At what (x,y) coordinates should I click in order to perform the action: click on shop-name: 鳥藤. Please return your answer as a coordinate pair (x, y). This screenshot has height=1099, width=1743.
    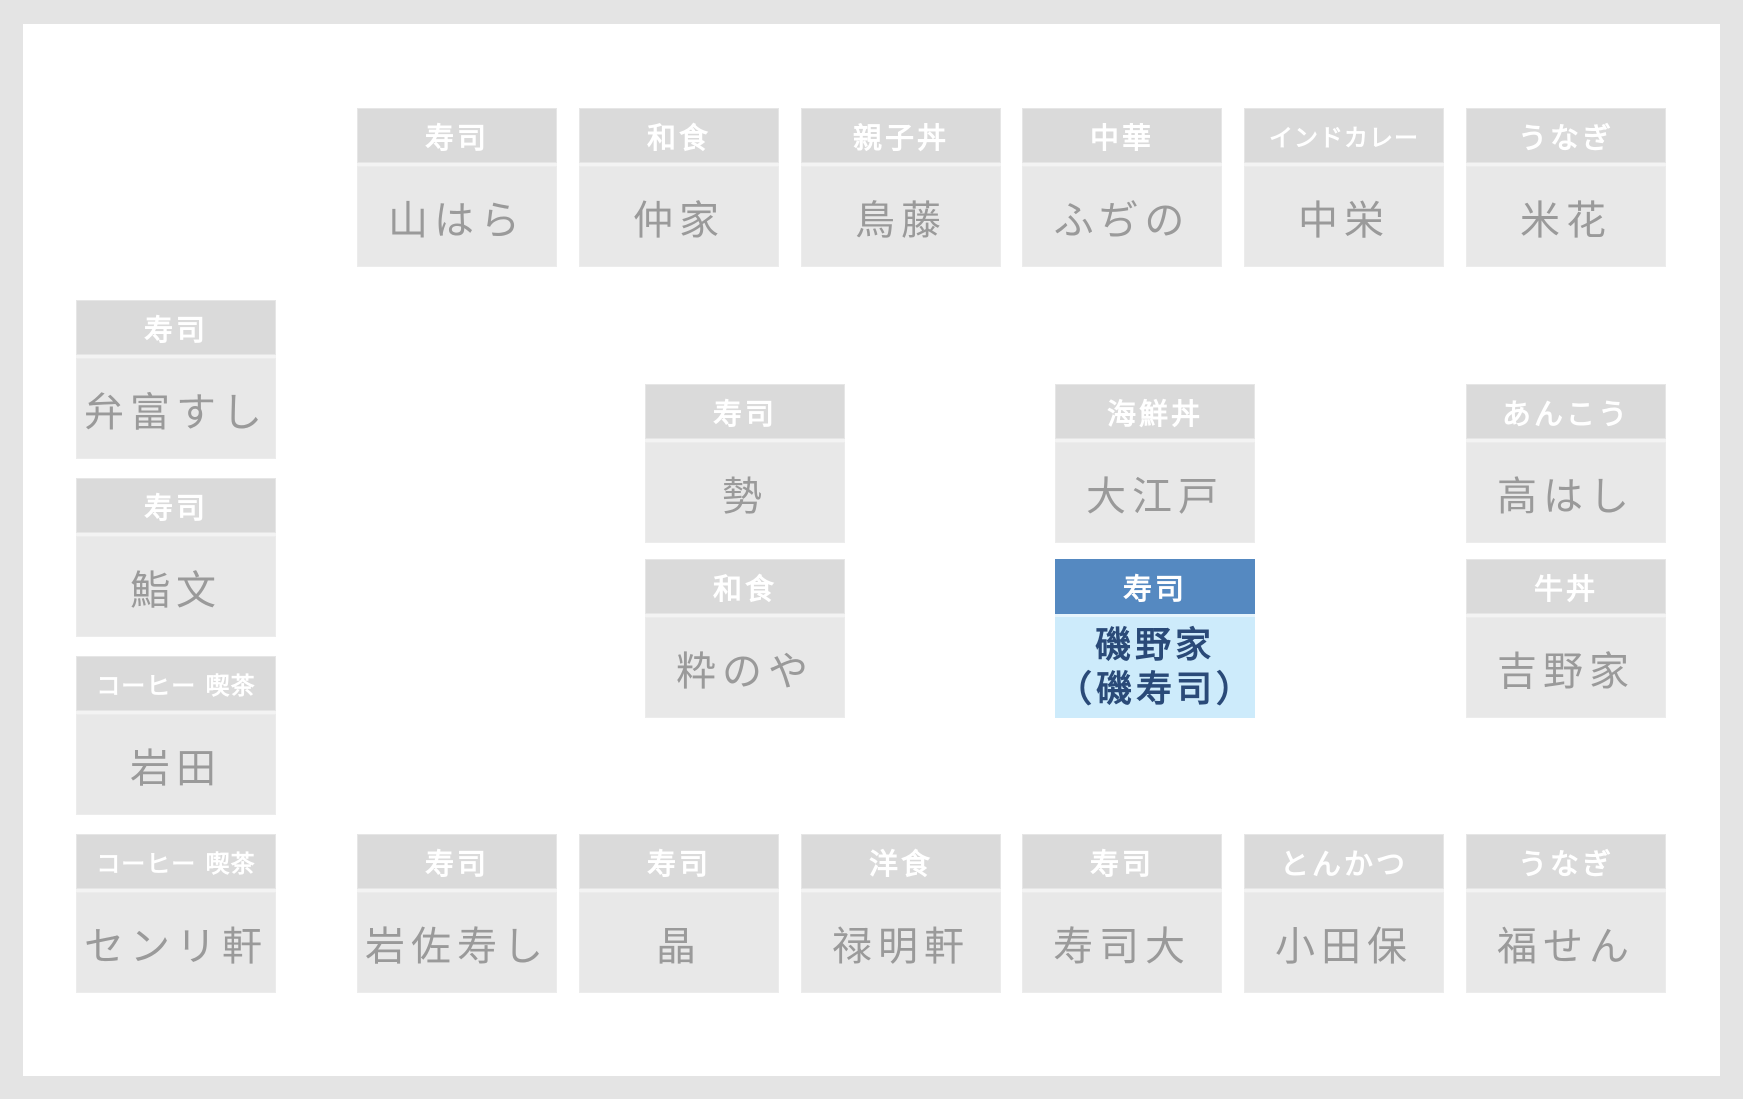
    Looking at the image, I should click on (901, 216).